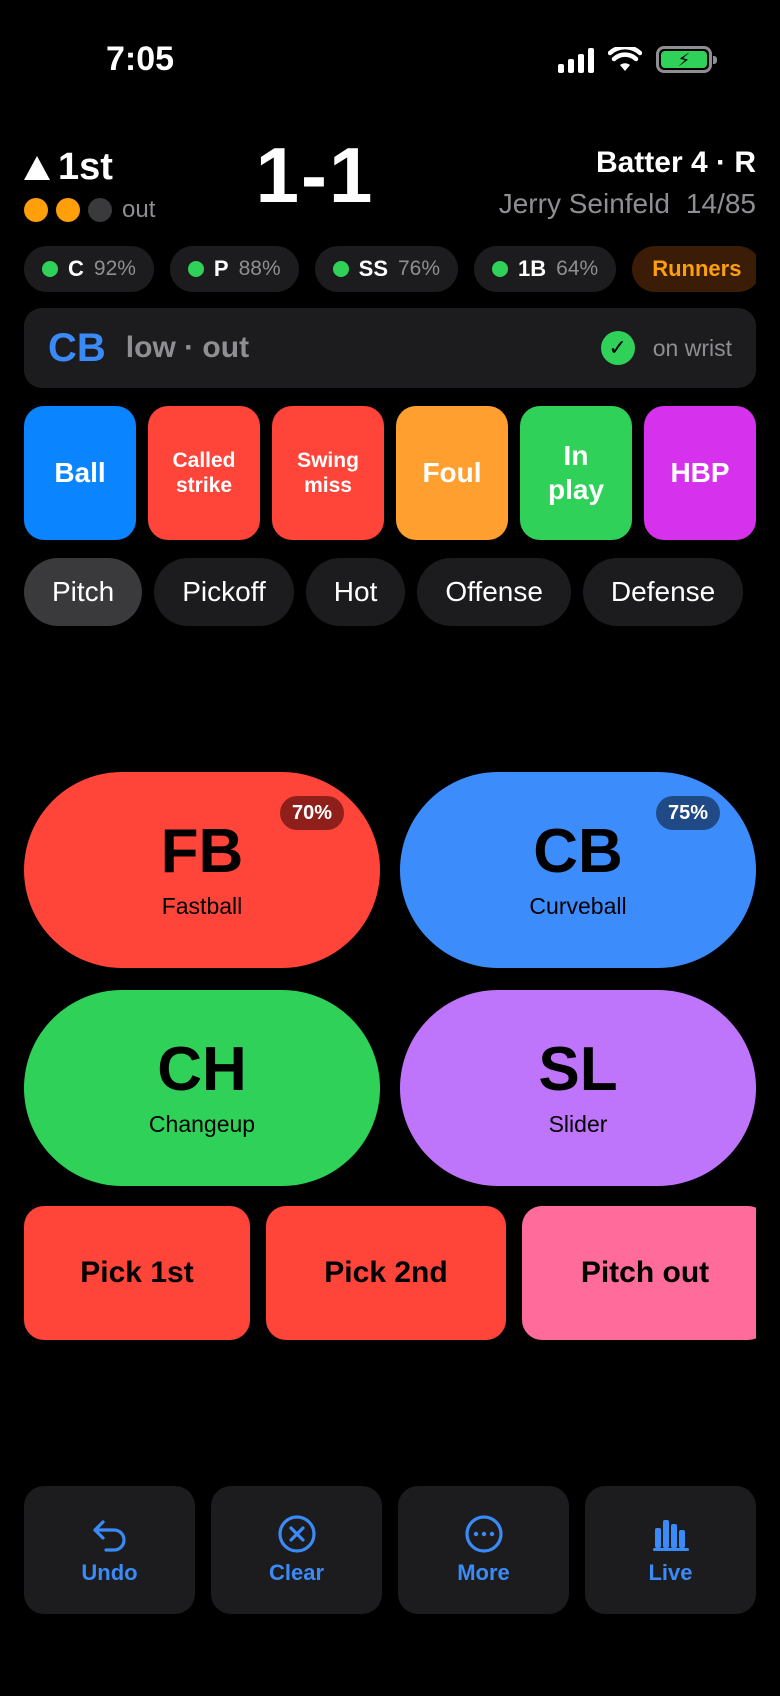  What do you see at coordinates (390, 348) in the screenshot?
I see `current-call-bar: CB low · out ✓ on wrist` at bounding box center [390, 348].